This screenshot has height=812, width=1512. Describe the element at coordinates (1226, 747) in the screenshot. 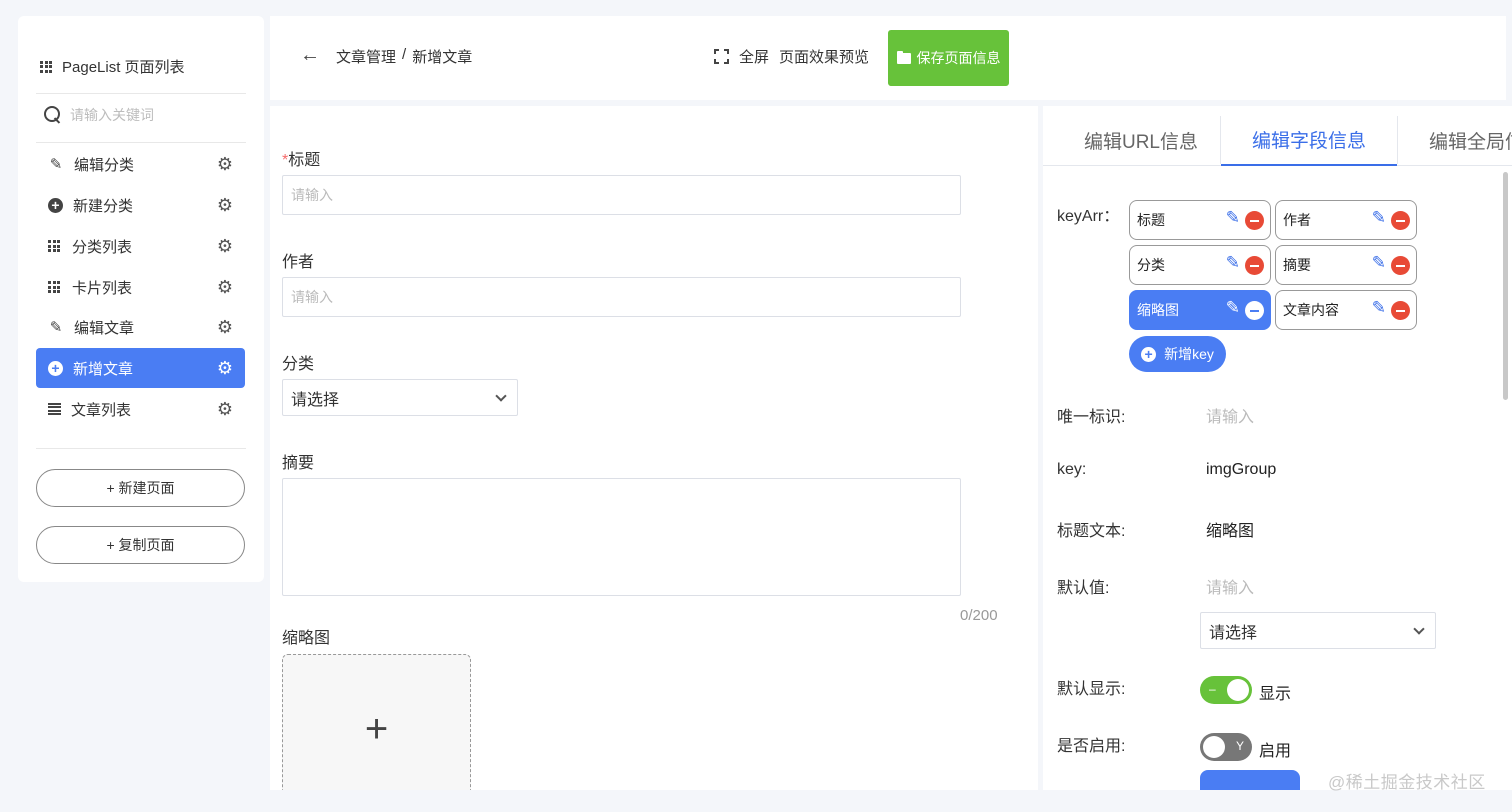

I see `enabled-toggle: Y` at that location.